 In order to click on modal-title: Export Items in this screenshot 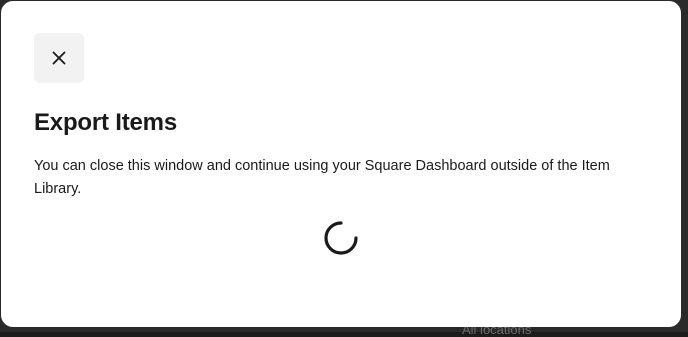, I will do `click(105, 122)`.